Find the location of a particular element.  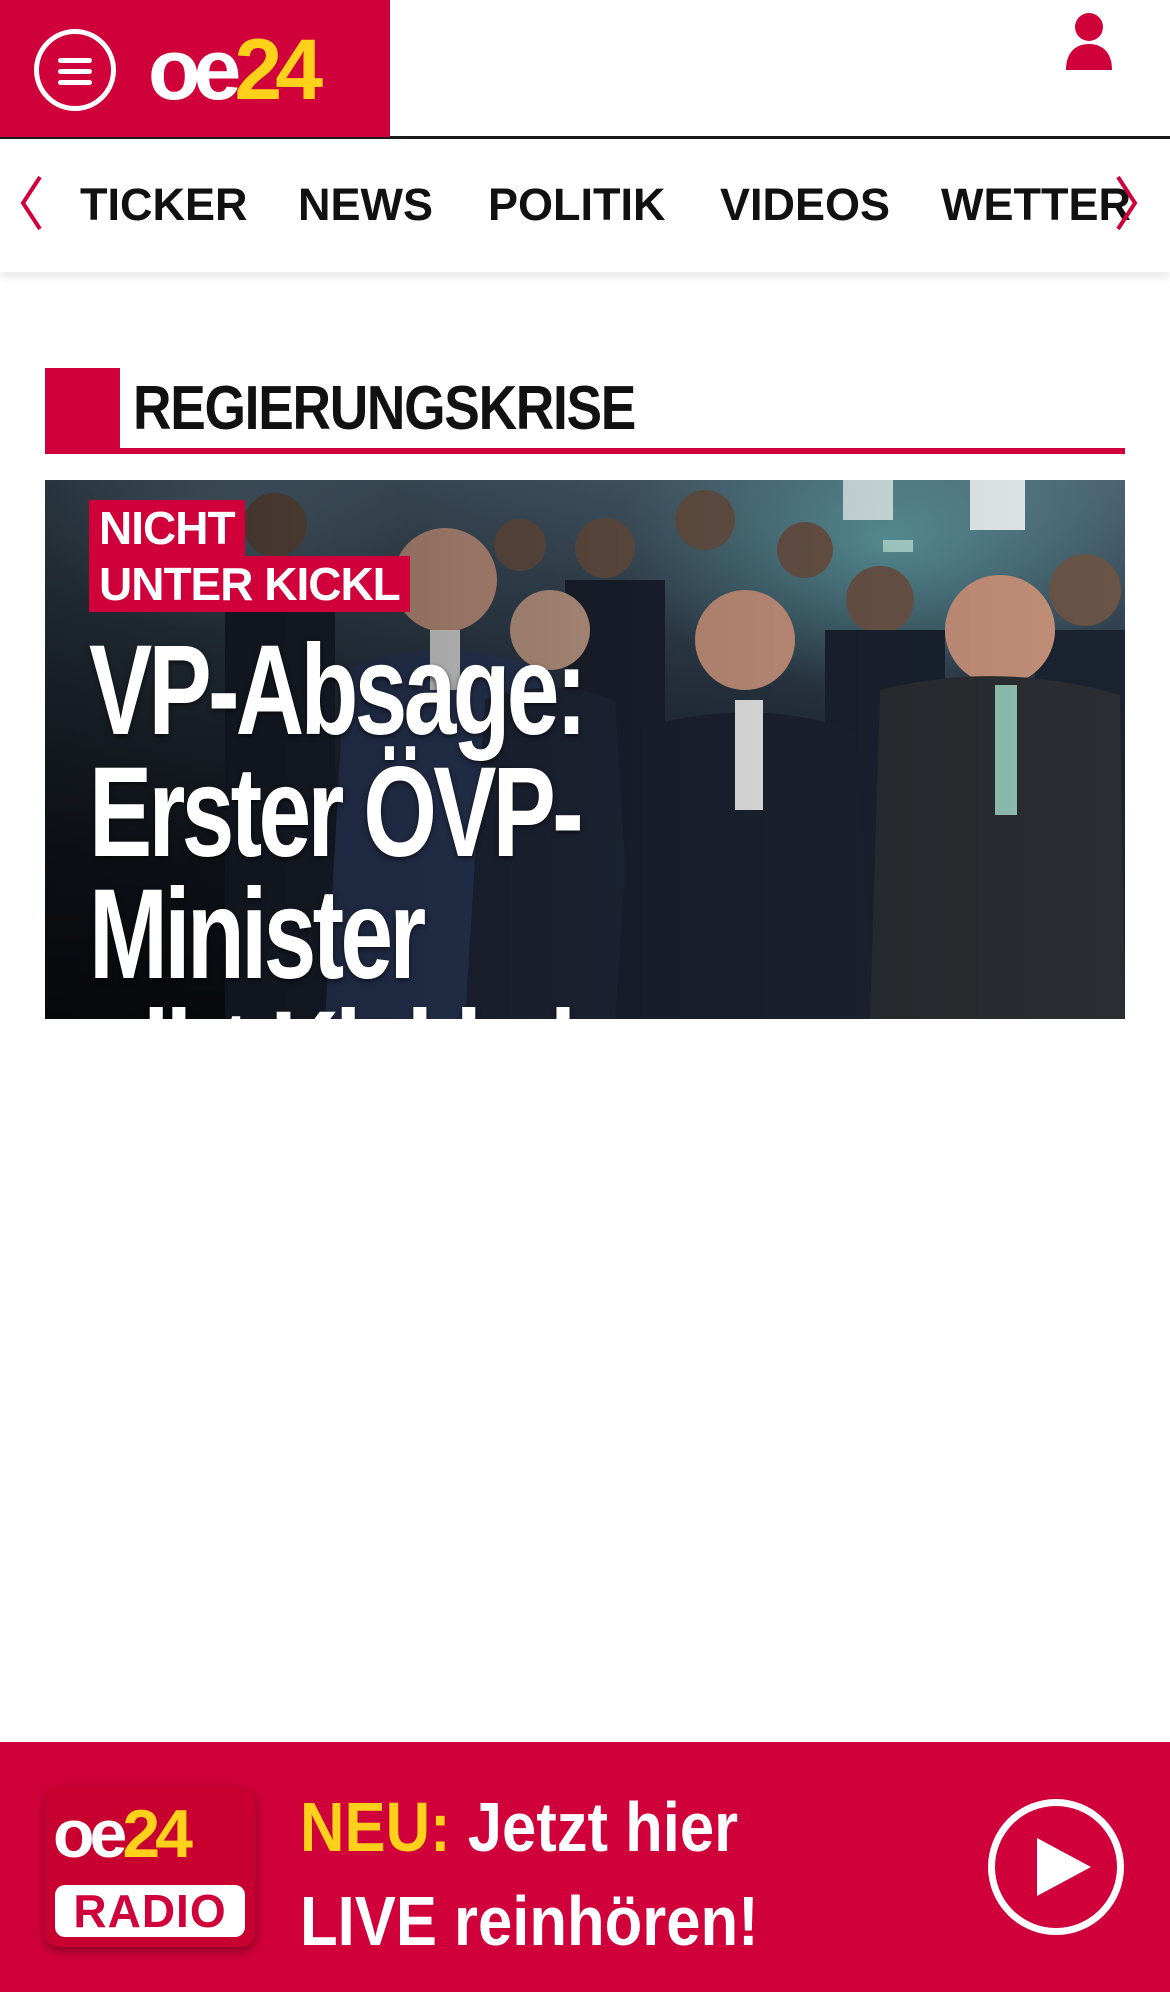

nav-item-wetter: WETTER is located at coordinates (1036, 205).